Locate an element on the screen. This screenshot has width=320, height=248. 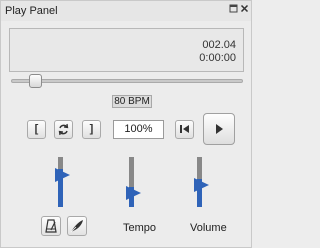
loop-icon is located at coordinates (63, 131).